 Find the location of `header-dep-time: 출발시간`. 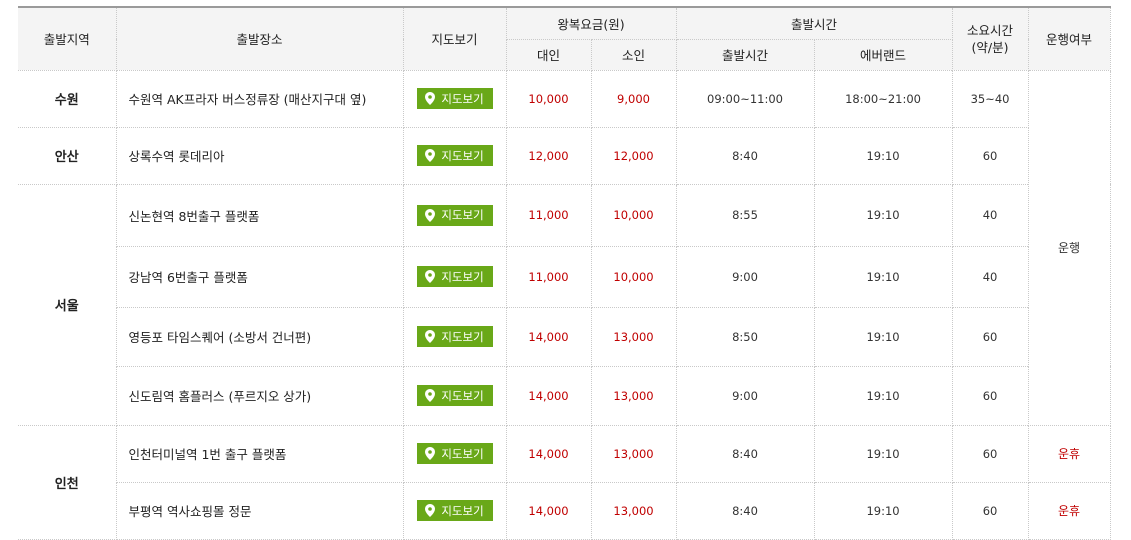

header-dep-time: 출발시간 is located at coordinates (745, 54).